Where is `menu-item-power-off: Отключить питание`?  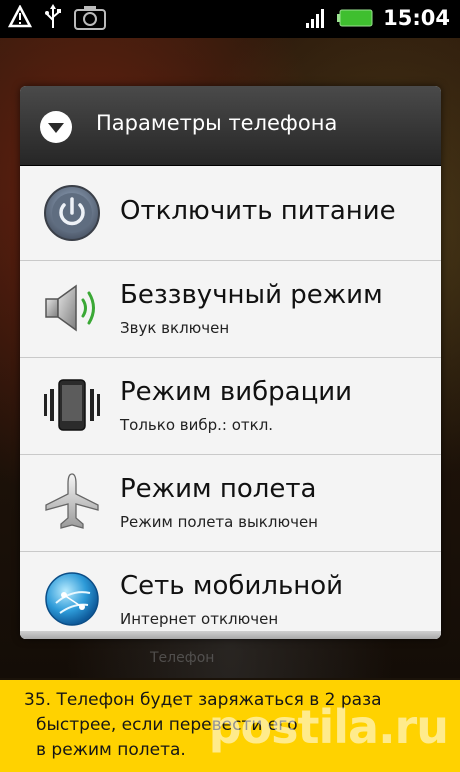
menu-item-power-off: Отключить питание is located at coordinates (230, 213).